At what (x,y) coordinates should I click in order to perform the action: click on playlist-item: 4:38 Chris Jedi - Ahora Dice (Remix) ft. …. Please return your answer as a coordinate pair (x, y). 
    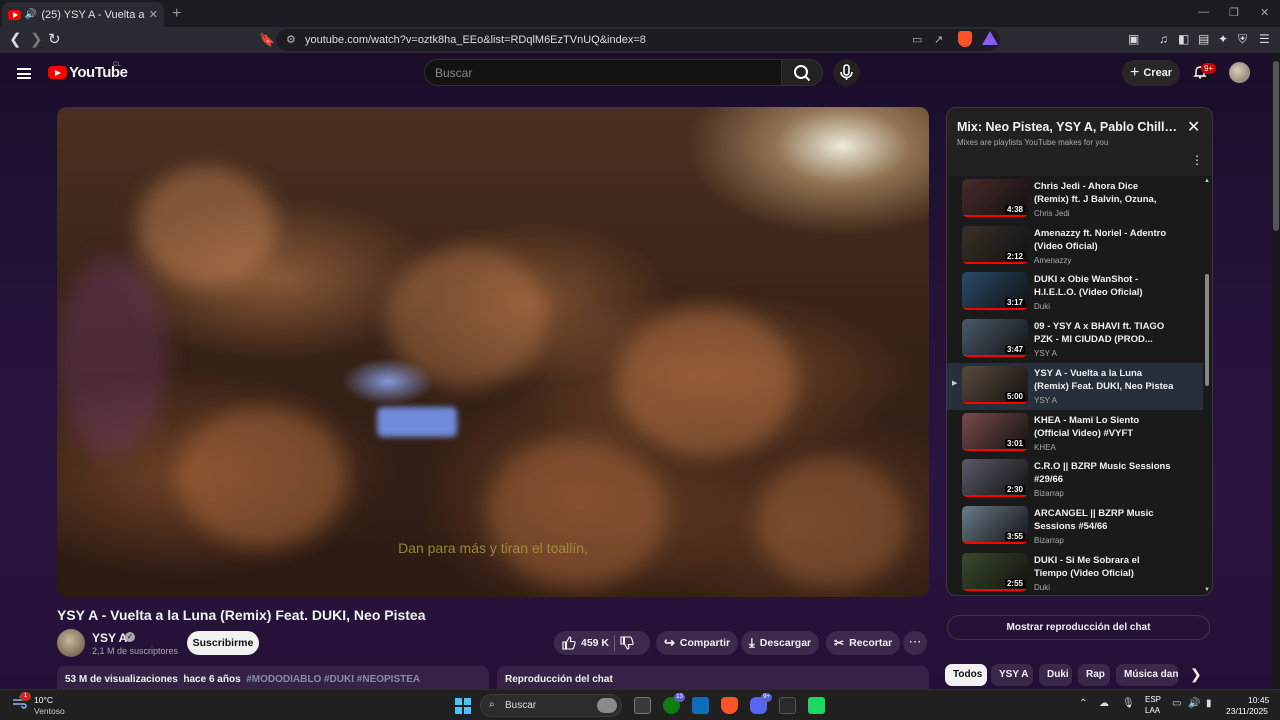
    Looking at the image, I should click on (1075, 199).